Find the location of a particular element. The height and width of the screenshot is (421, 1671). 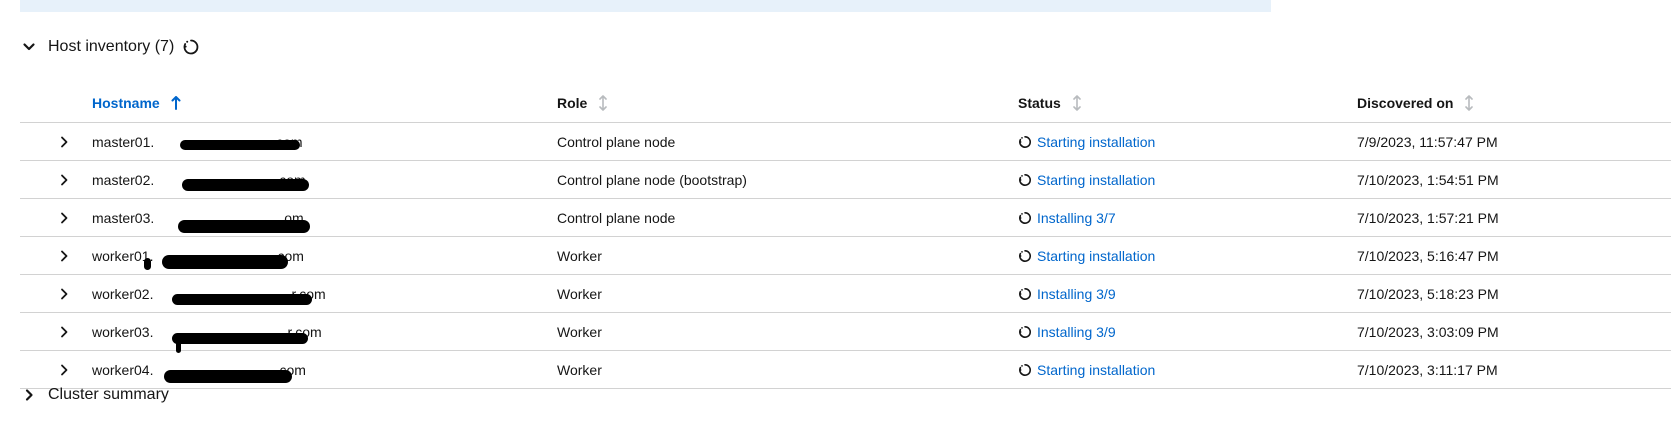

discovered-on-cell: 7/10/2023, 5:18:23 PM is located at coordinates (1428, 293).